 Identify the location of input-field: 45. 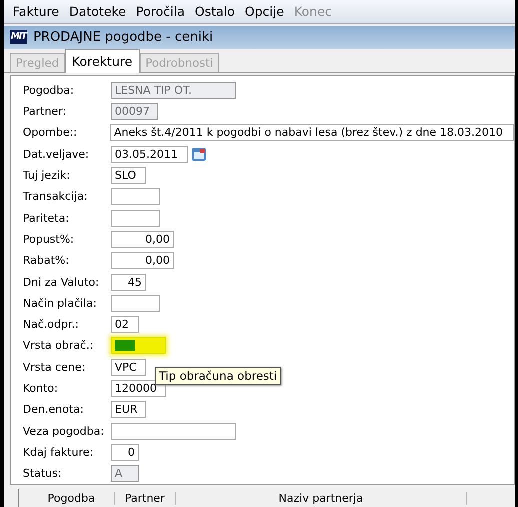
(128, 282).